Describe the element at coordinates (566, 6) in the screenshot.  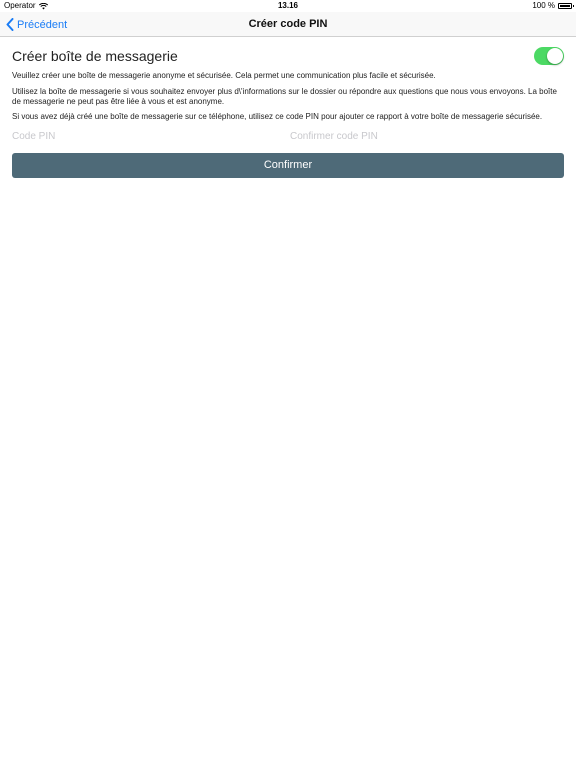
I see `battery-icon` at that location.